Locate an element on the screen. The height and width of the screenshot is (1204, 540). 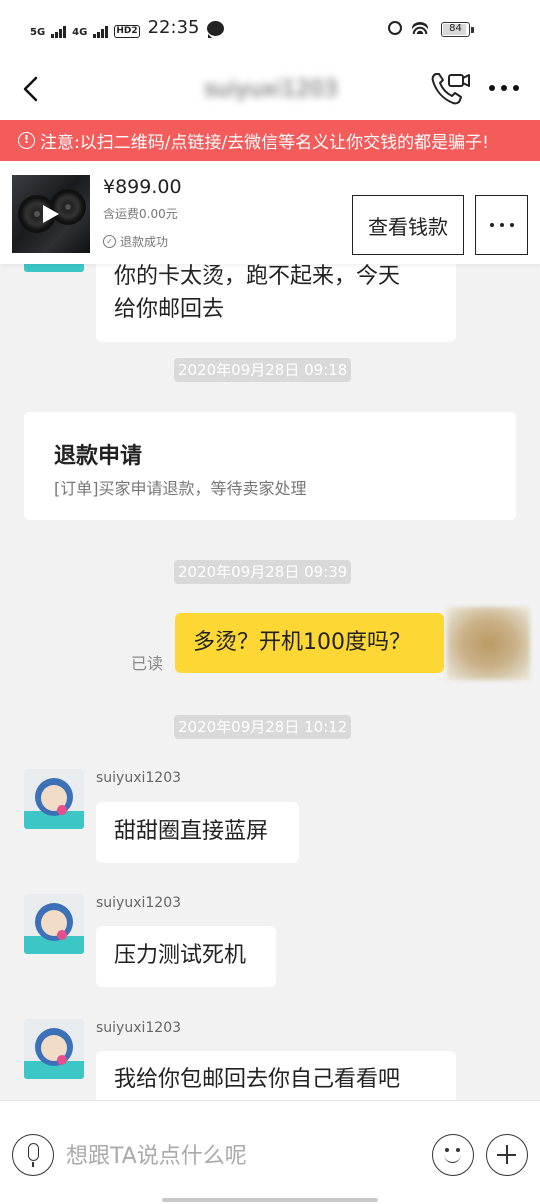
incoming-message-bubble: 我给你包邮回去你自己看看吧 is located at coordinates (276, 1075).